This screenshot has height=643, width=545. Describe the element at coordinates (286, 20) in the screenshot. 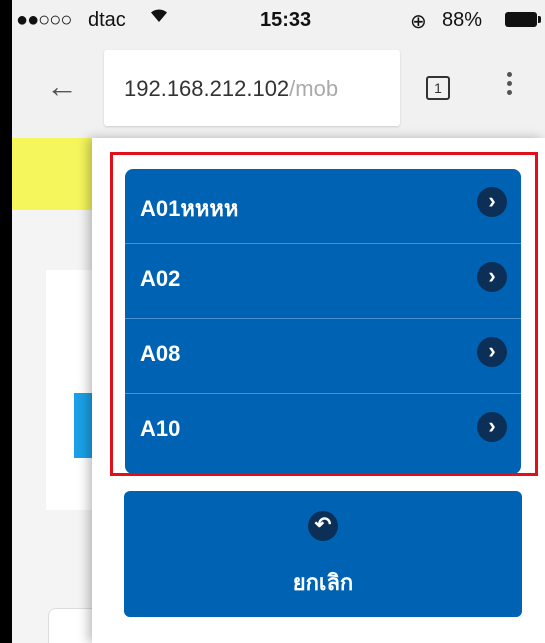

I see `clock: 15:33` at that location.